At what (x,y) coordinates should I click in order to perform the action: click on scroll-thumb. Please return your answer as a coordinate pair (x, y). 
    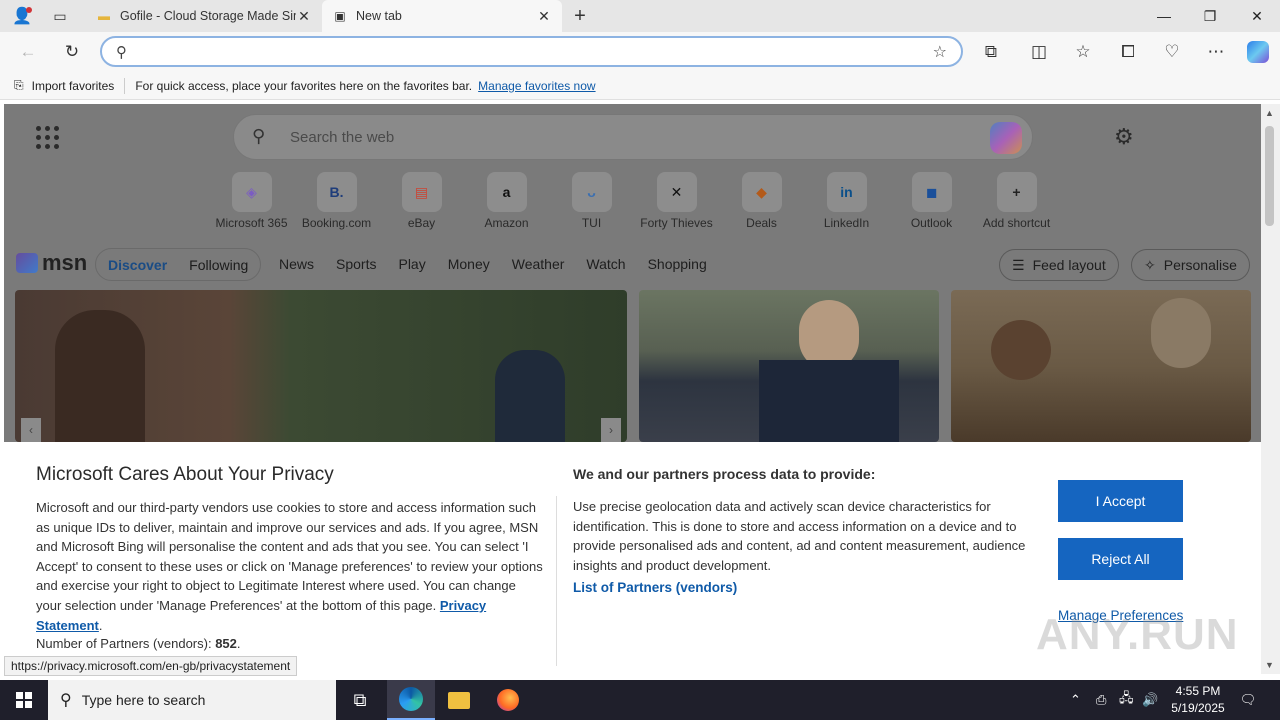
    Looking at the image, I should click on (1269, 176).